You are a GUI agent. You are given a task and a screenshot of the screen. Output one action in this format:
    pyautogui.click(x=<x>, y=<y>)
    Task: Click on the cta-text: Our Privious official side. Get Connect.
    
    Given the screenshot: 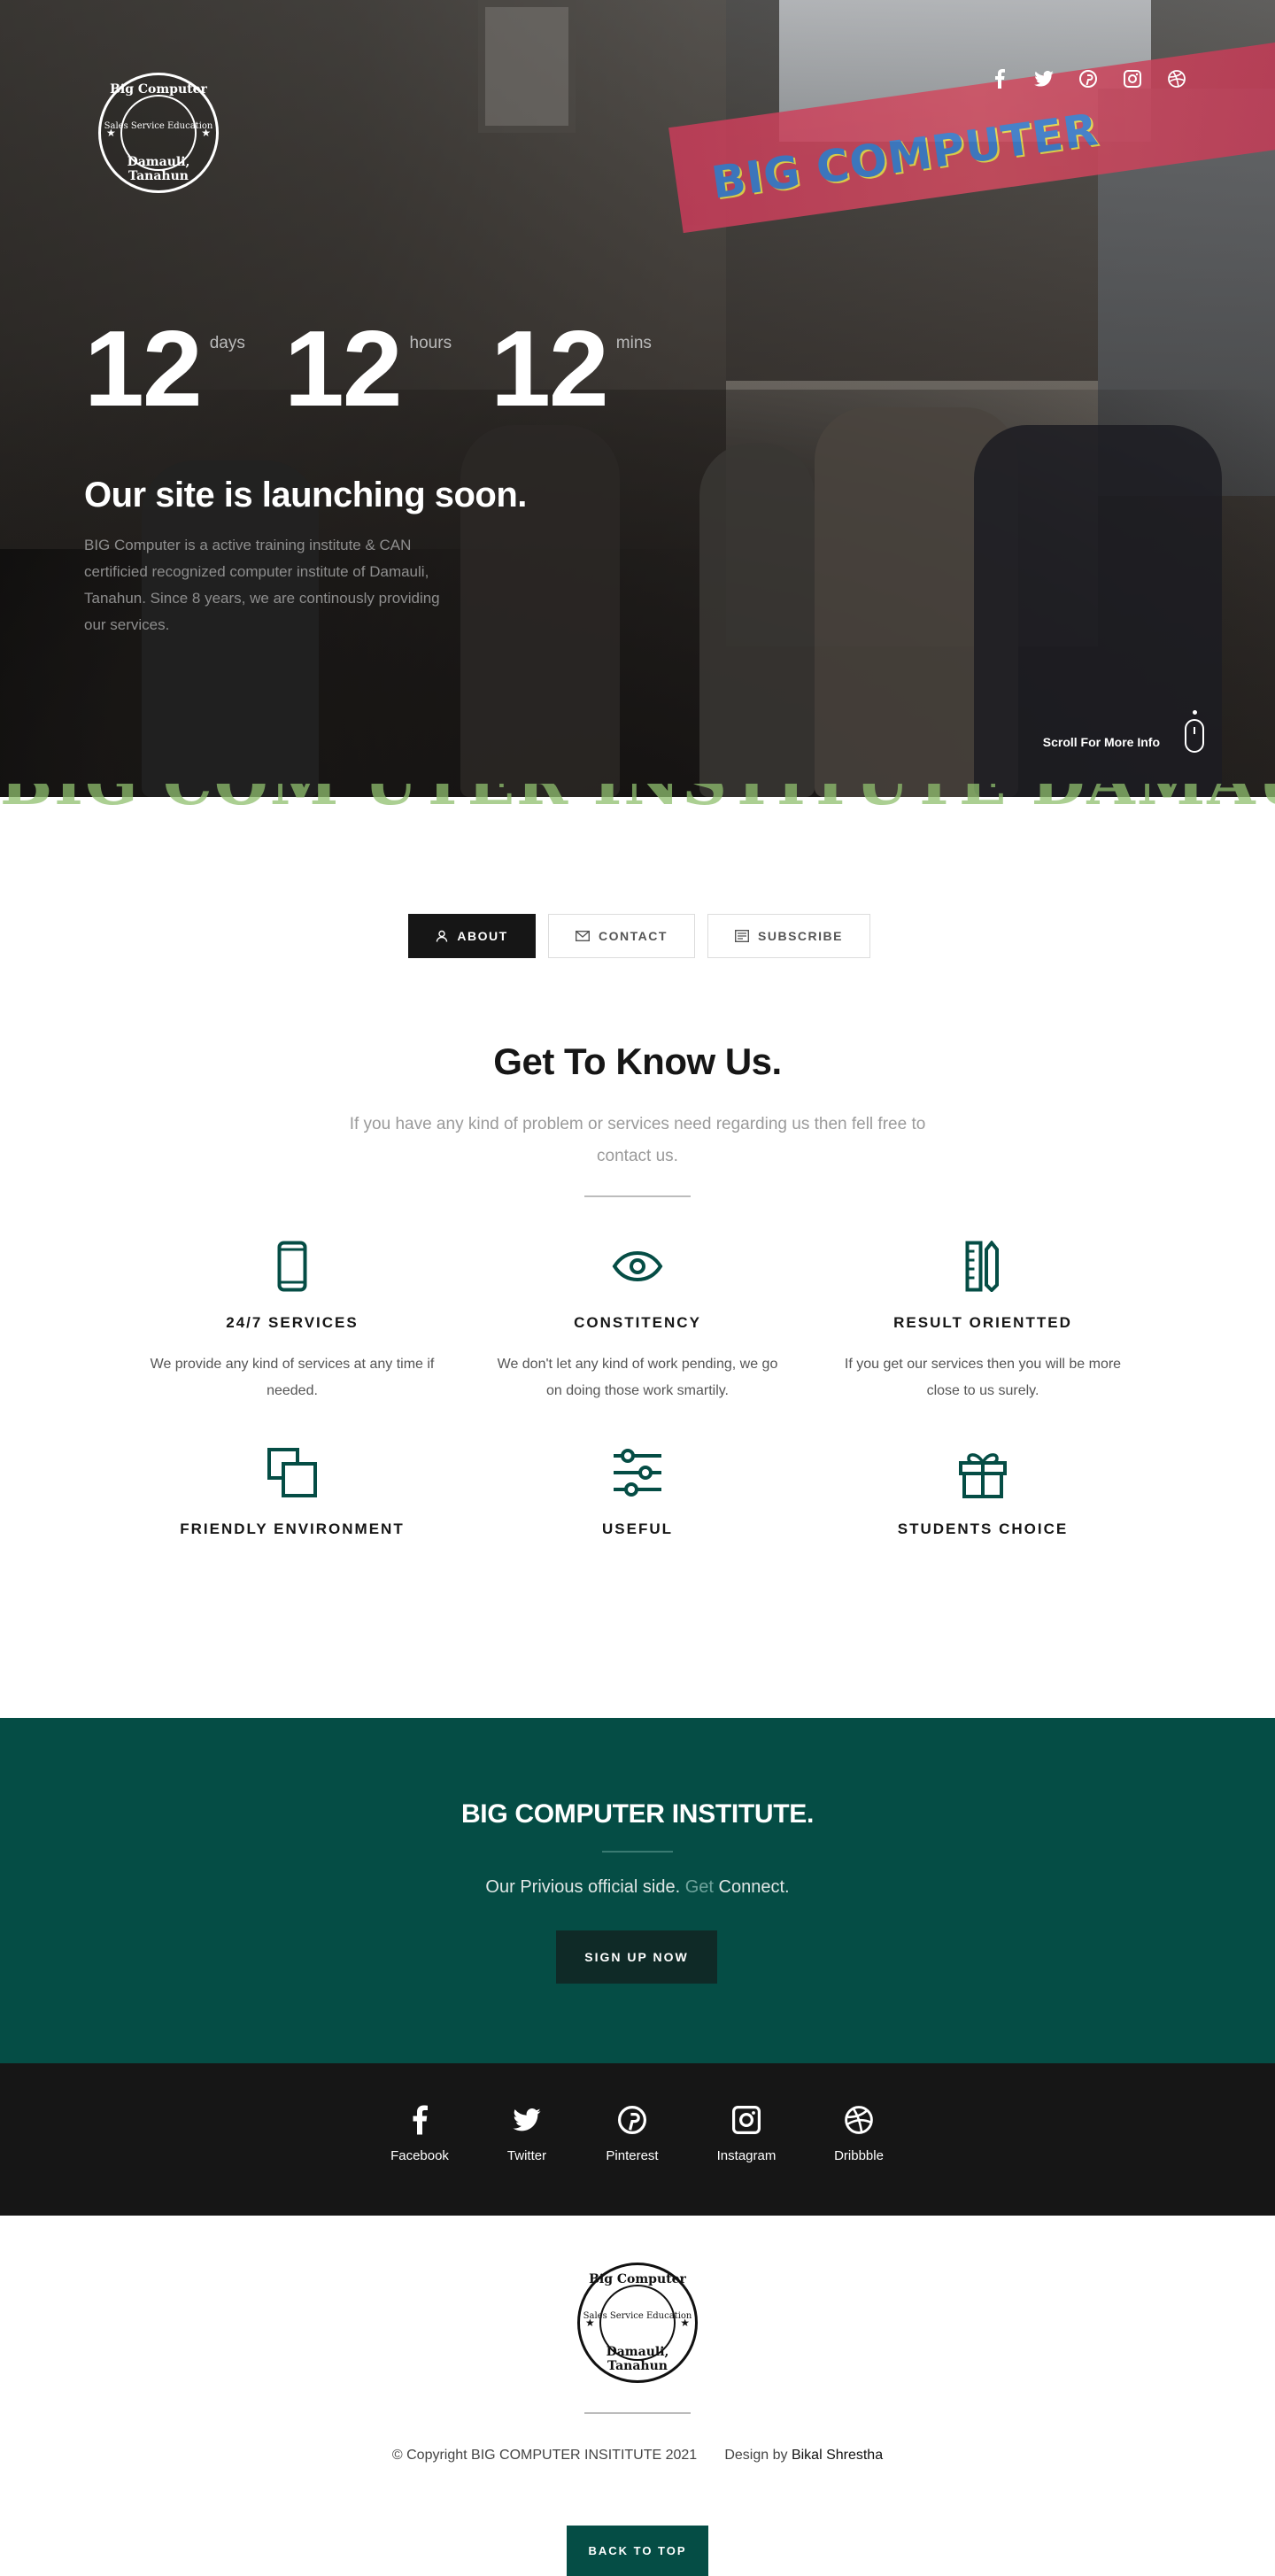 What is the action you would take?
    pyautogui.click(x=637, y=1888)
    